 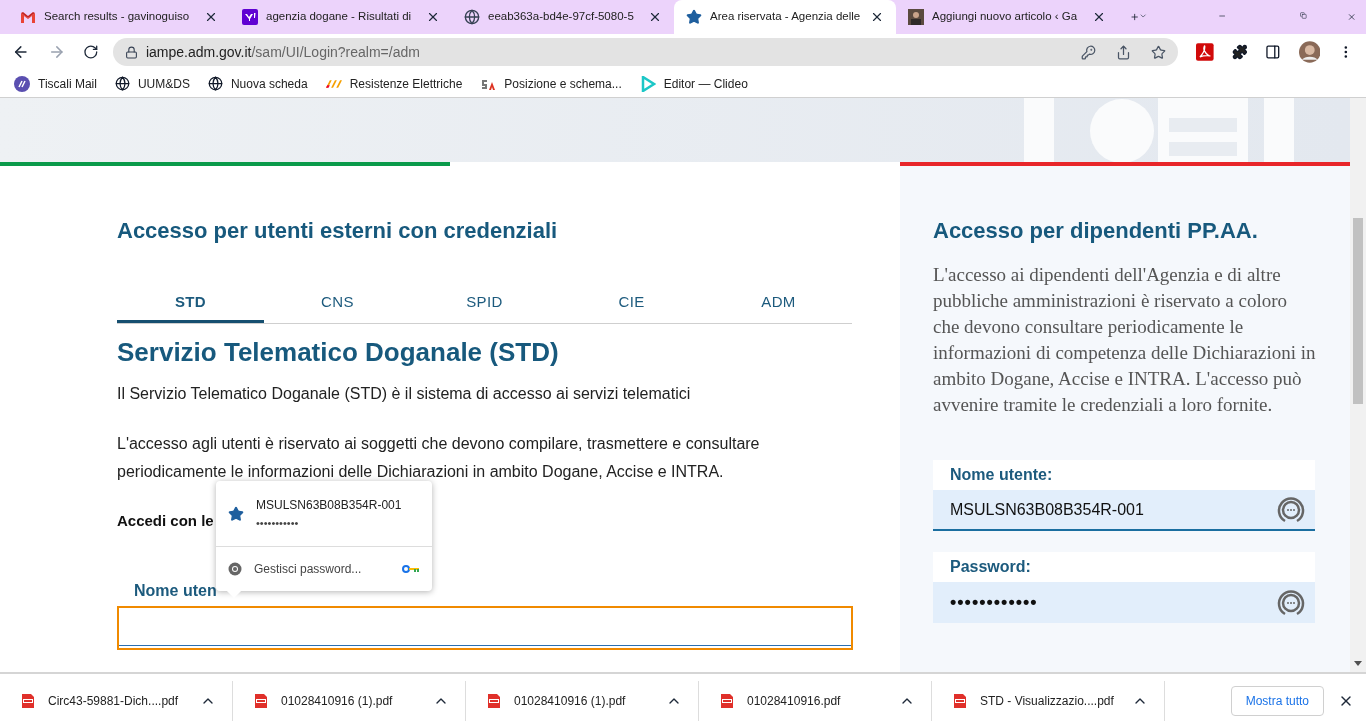 What do you see at coordinates (22, 83) in the screenshot?
I see `slash-icon` at bounding box center [22, 83].